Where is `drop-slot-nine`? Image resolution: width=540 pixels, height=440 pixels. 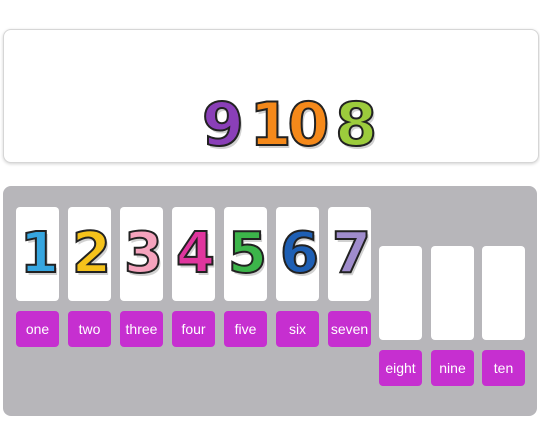 drop-slot-nine is located at coordinates (452, 293).